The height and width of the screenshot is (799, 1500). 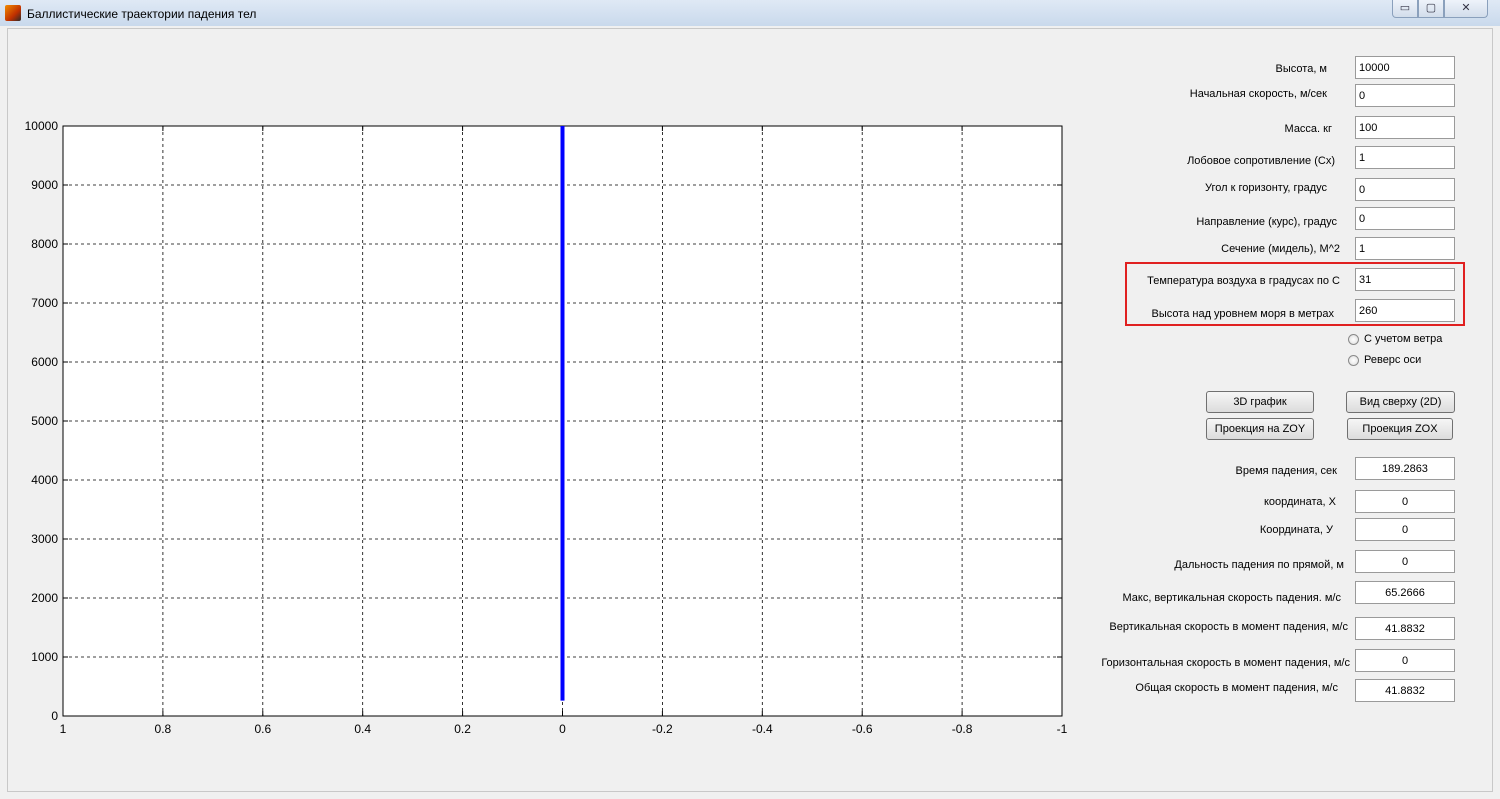 I want to click on y-tick-label: 9000, so click(x=44, y=185).